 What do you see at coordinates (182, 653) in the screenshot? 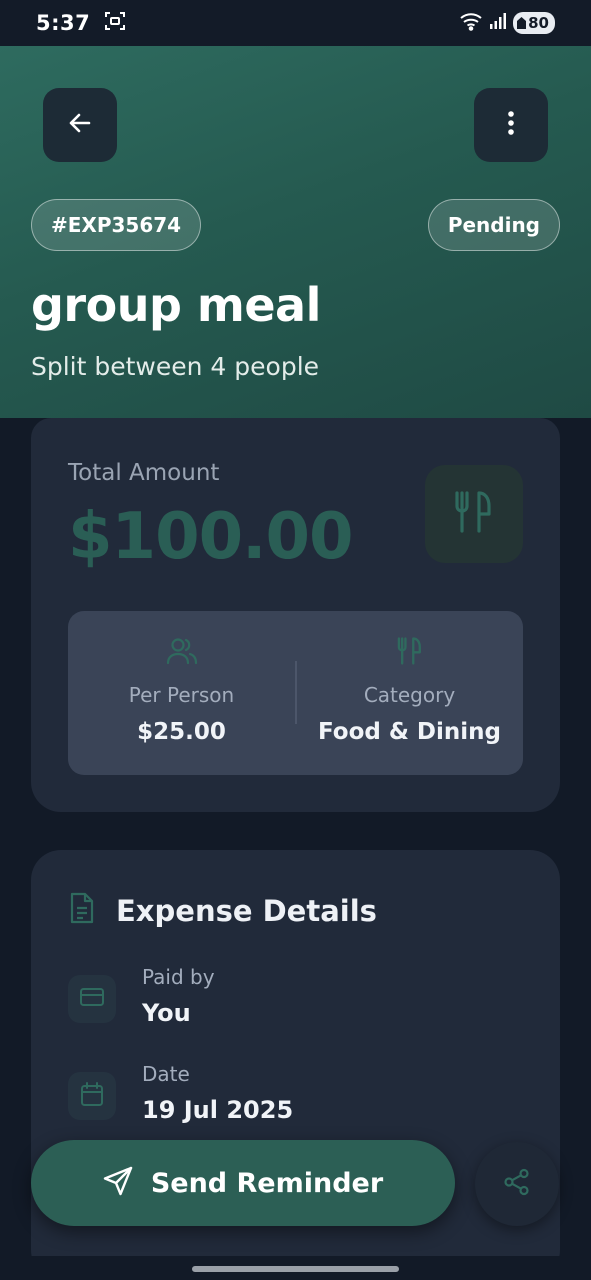
I see `users-icon` at bounding box center [182, 653].